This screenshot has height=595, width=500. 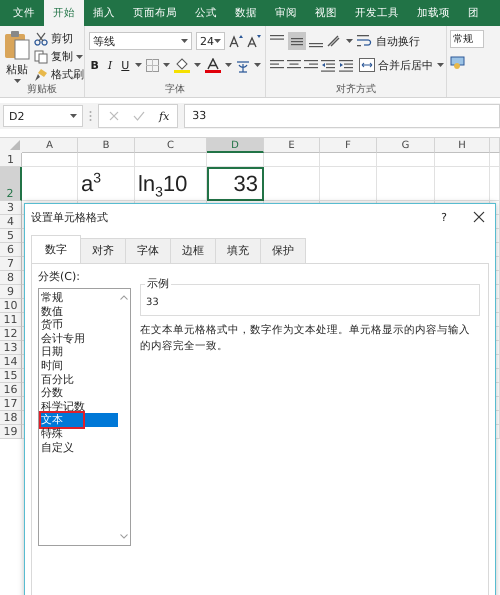 I want to click on cut-button: 剪切, so click(x=59, y=38).